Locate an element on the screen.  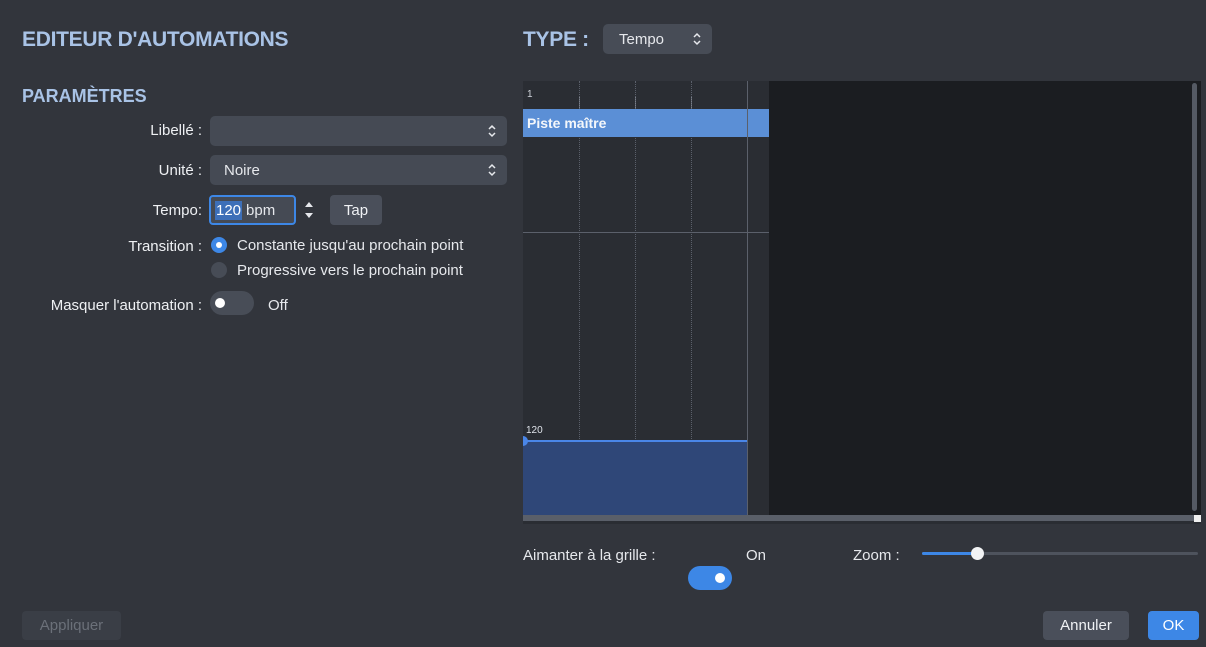
type-select: Tempo is located at coordinates (657, 39).